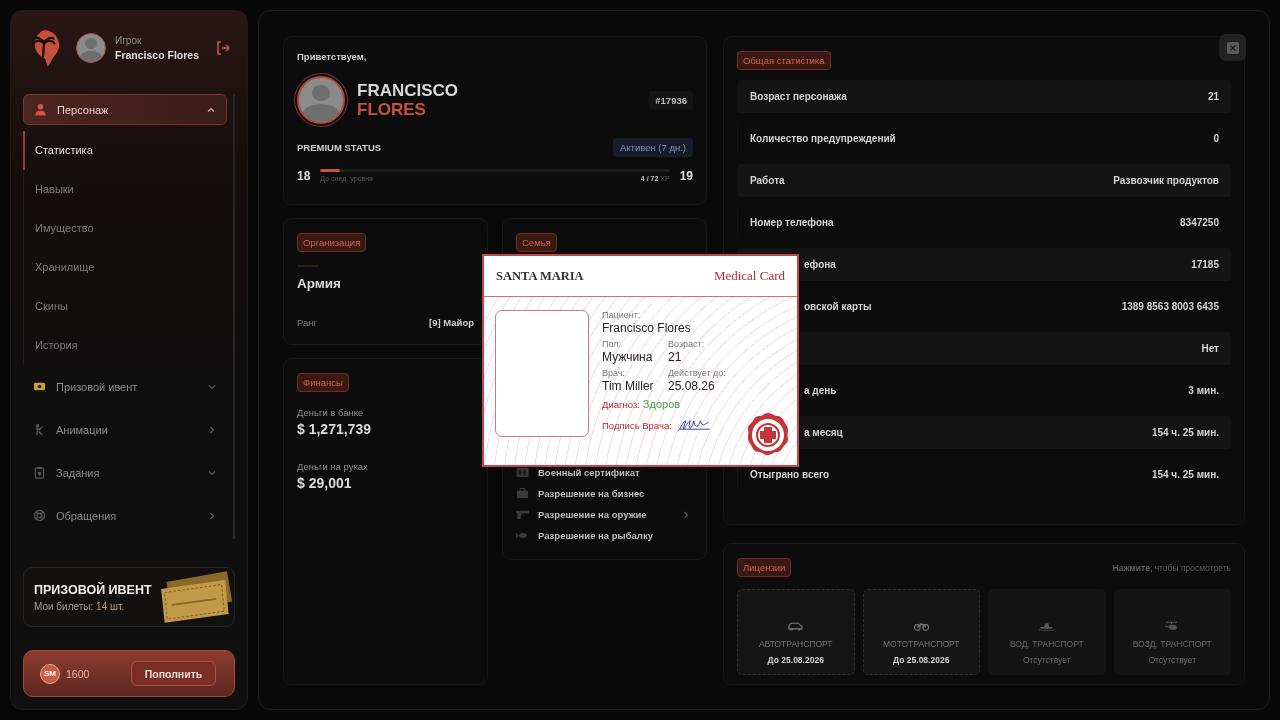  I want to click on license-name: АВТОТРАНСПОРТ, so click(795, 644).